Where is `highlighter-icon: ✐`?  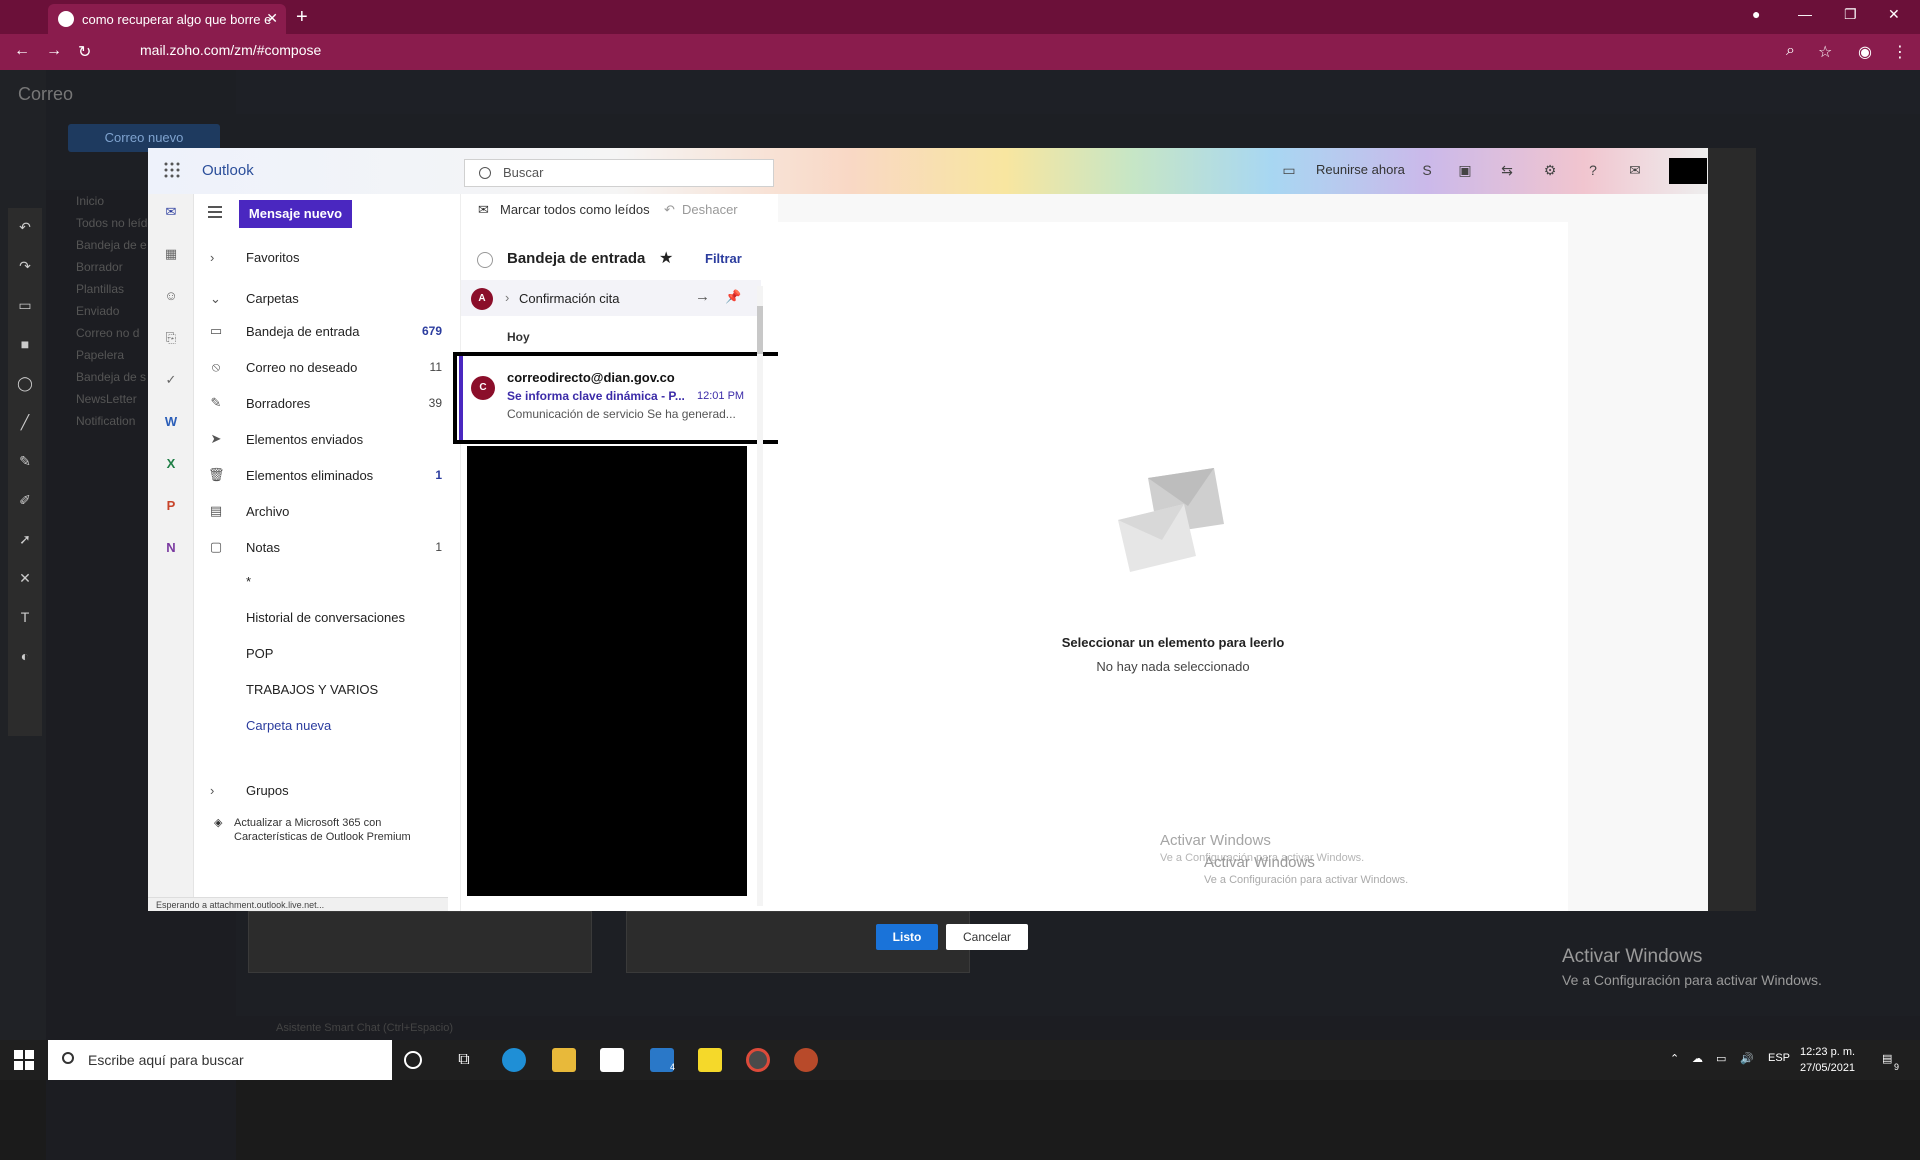
highlighter-icon: ✐ is located at coordinates (25, 500).